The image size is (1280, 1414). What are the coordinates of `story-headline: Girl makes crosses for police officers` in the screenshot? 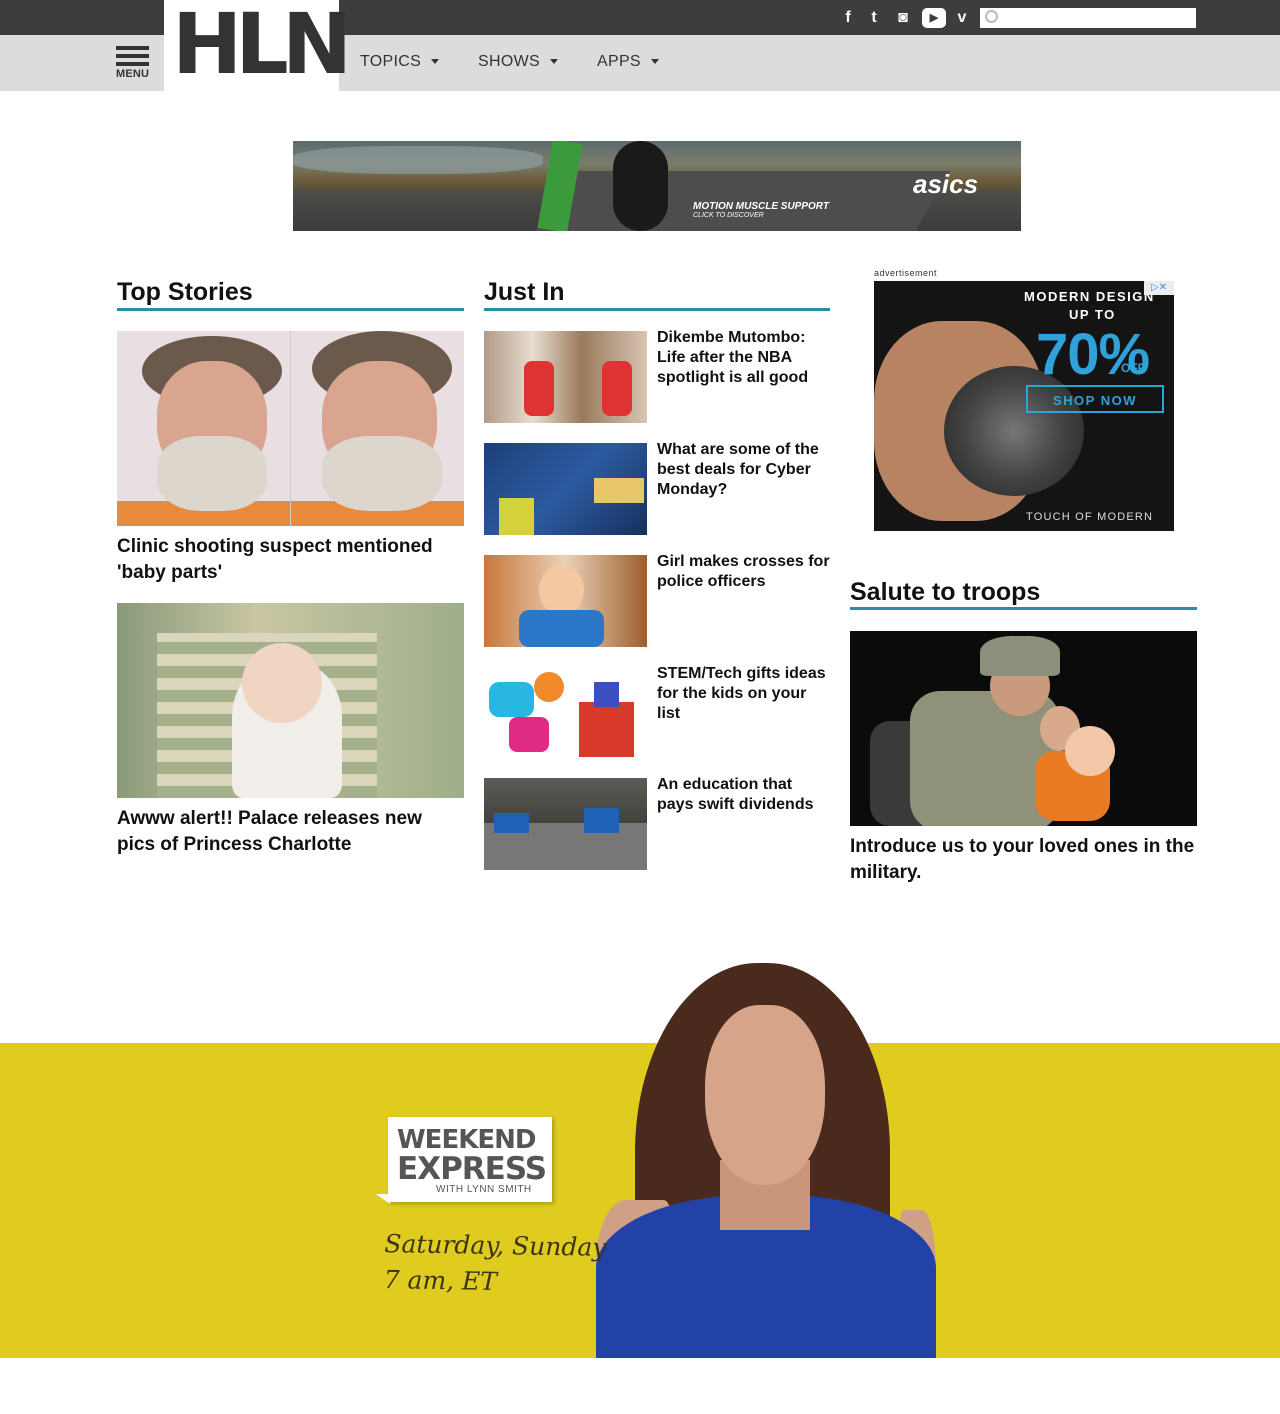 It's located at (744, 572).